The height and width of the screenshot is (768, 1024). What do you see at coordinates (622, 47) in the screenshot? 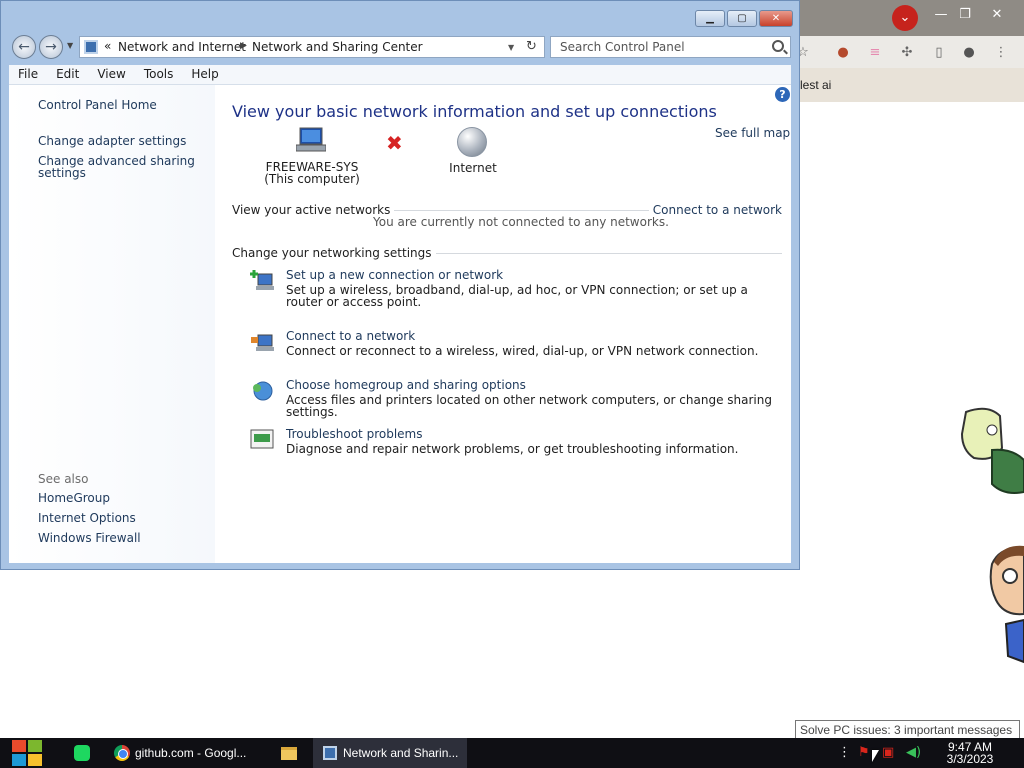
I see `search-input: Search Control Panel` at bounding box center [622, 47].